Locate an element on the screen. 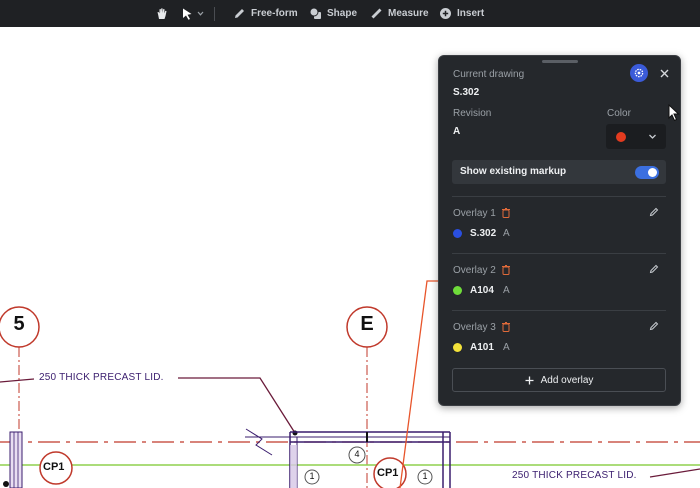 Image resolution: width=700 pixels, height=488 pixels. current-drawing-label: Current drawing is located at coordinates (489, 74).